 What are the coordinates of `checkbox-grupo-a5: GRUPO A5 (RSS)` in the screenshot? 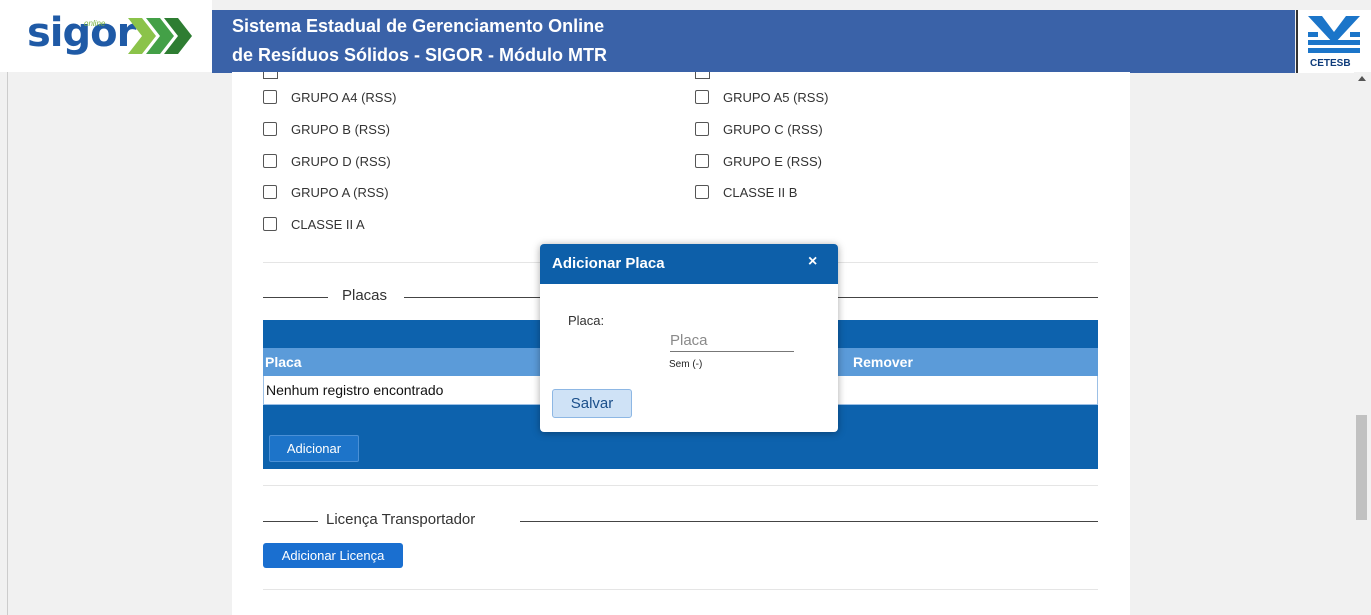 It's located at (761, 97).